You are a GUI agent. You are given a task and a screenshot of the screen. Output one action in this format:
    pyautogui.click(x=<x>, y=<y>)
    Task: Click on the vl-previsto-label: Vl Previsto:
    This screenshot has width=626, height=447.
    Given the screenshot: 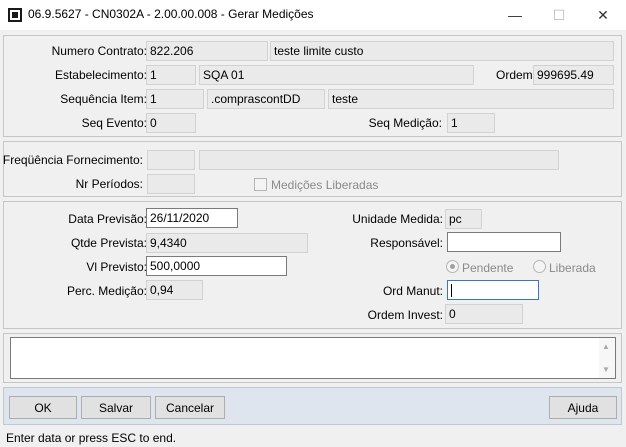 What is the action you would take?
    pyautogui.click(x=116, y=267)
    